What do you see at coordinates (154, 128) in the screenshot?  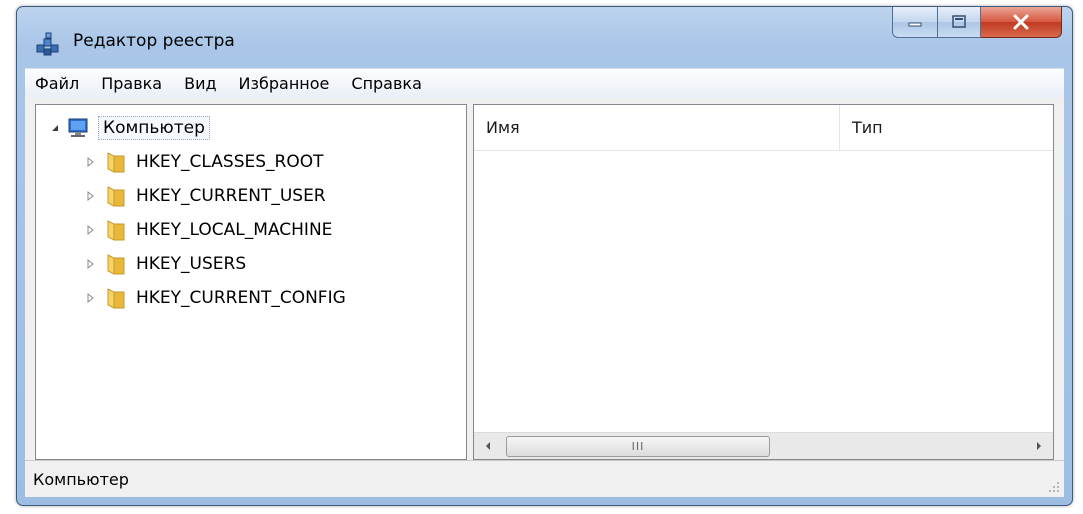 I see `tree-label-computer: Компьютер` at bounding box center [154, 128].